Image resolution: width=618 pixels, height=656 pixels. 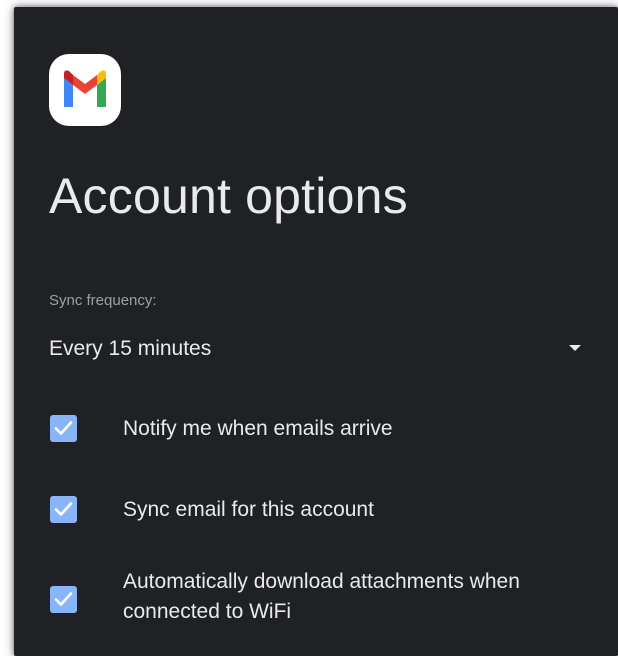 I want to click on sync-email-option: Sync email for this account, so click(x=329, y=510).